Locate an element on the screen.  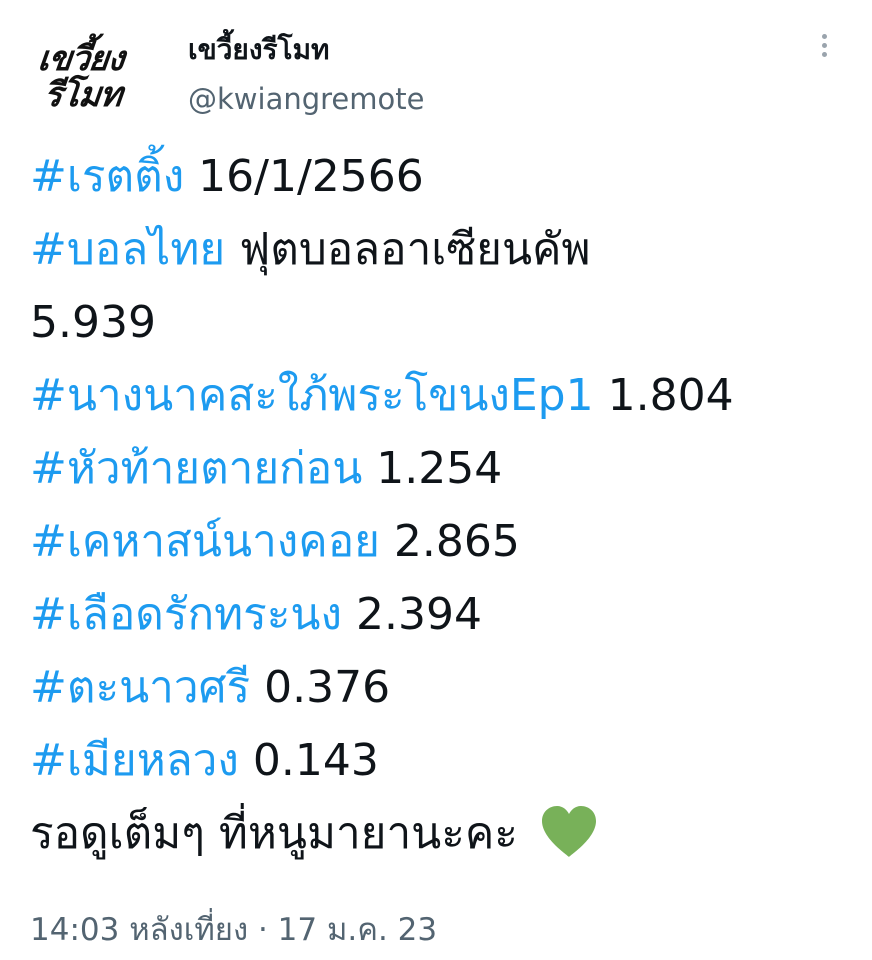
tweet-line: 5.939 is located at coordinates (440, 322).